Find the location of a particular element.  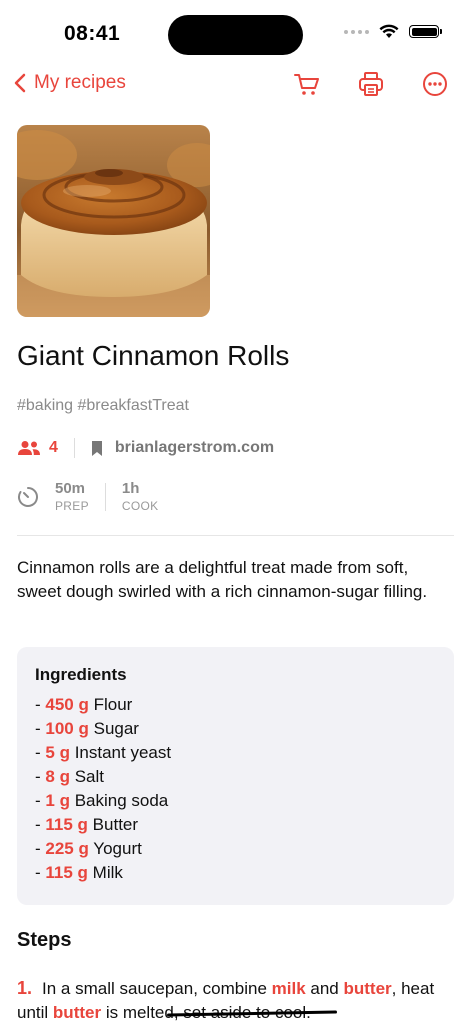

step-number: 1. is located at coordinates (25, 988).